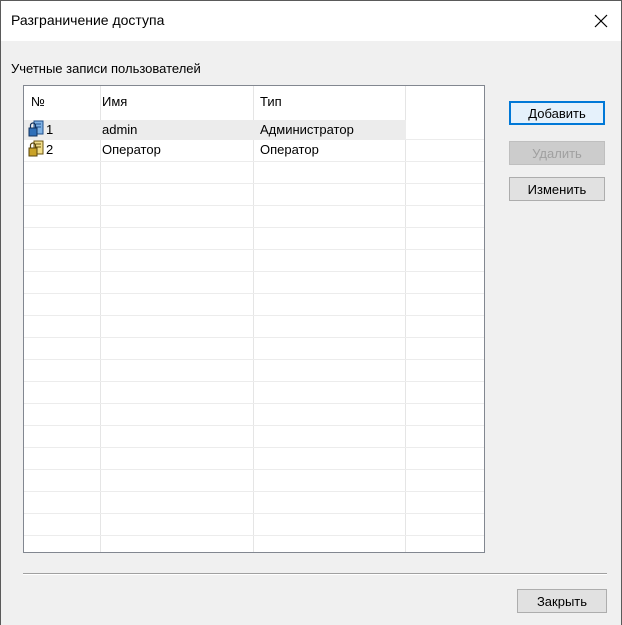  I want to click on user-admin-icon, so click(36, 128).